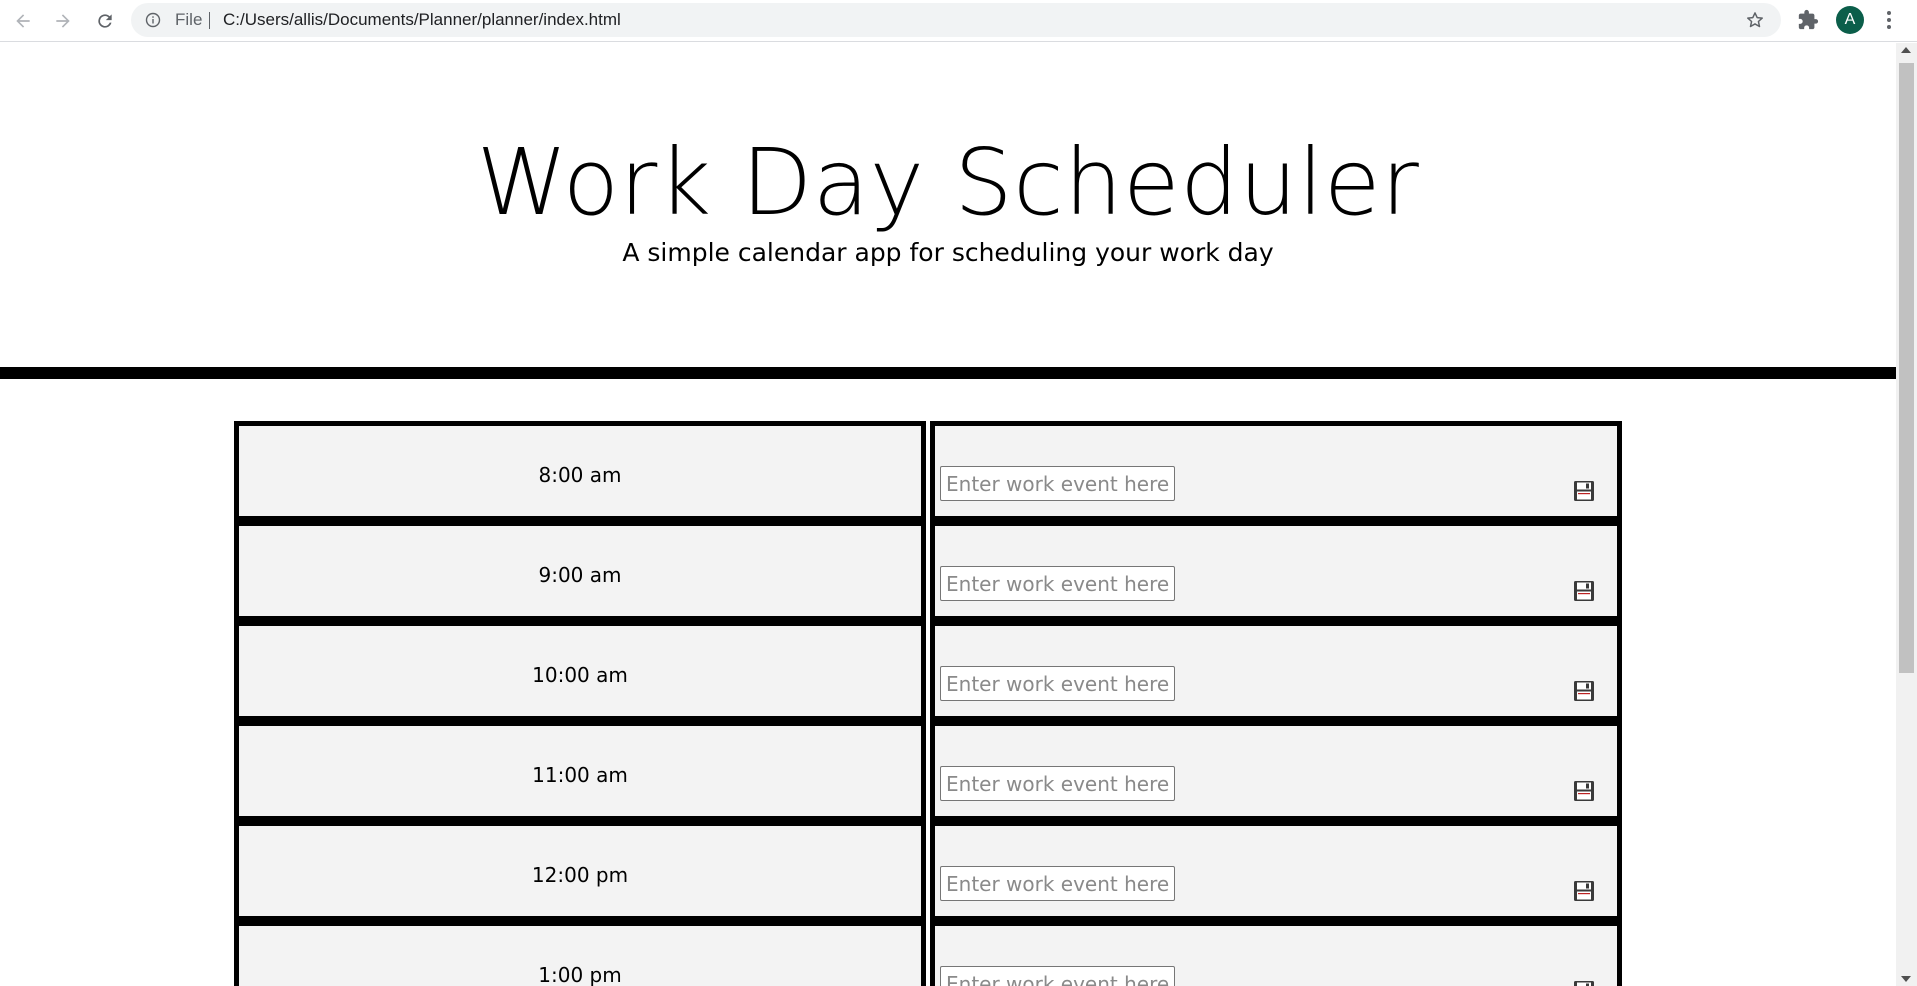  Describe the element at coordinates (928, 953) in the screenshot. I see `time-block-row: 1:00 pm` at that location.